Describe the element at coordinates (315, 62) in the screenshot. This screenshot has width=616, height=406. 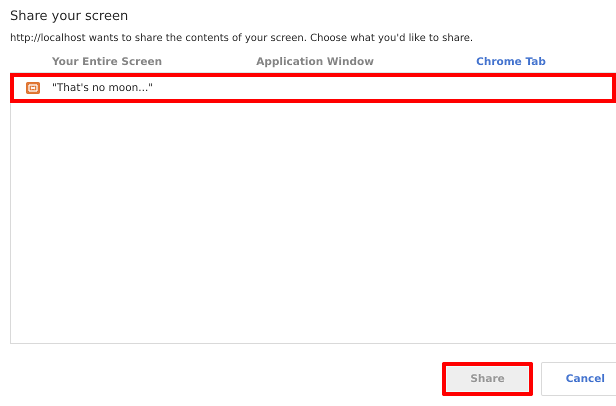
I see `tab: Application Window` at that location.